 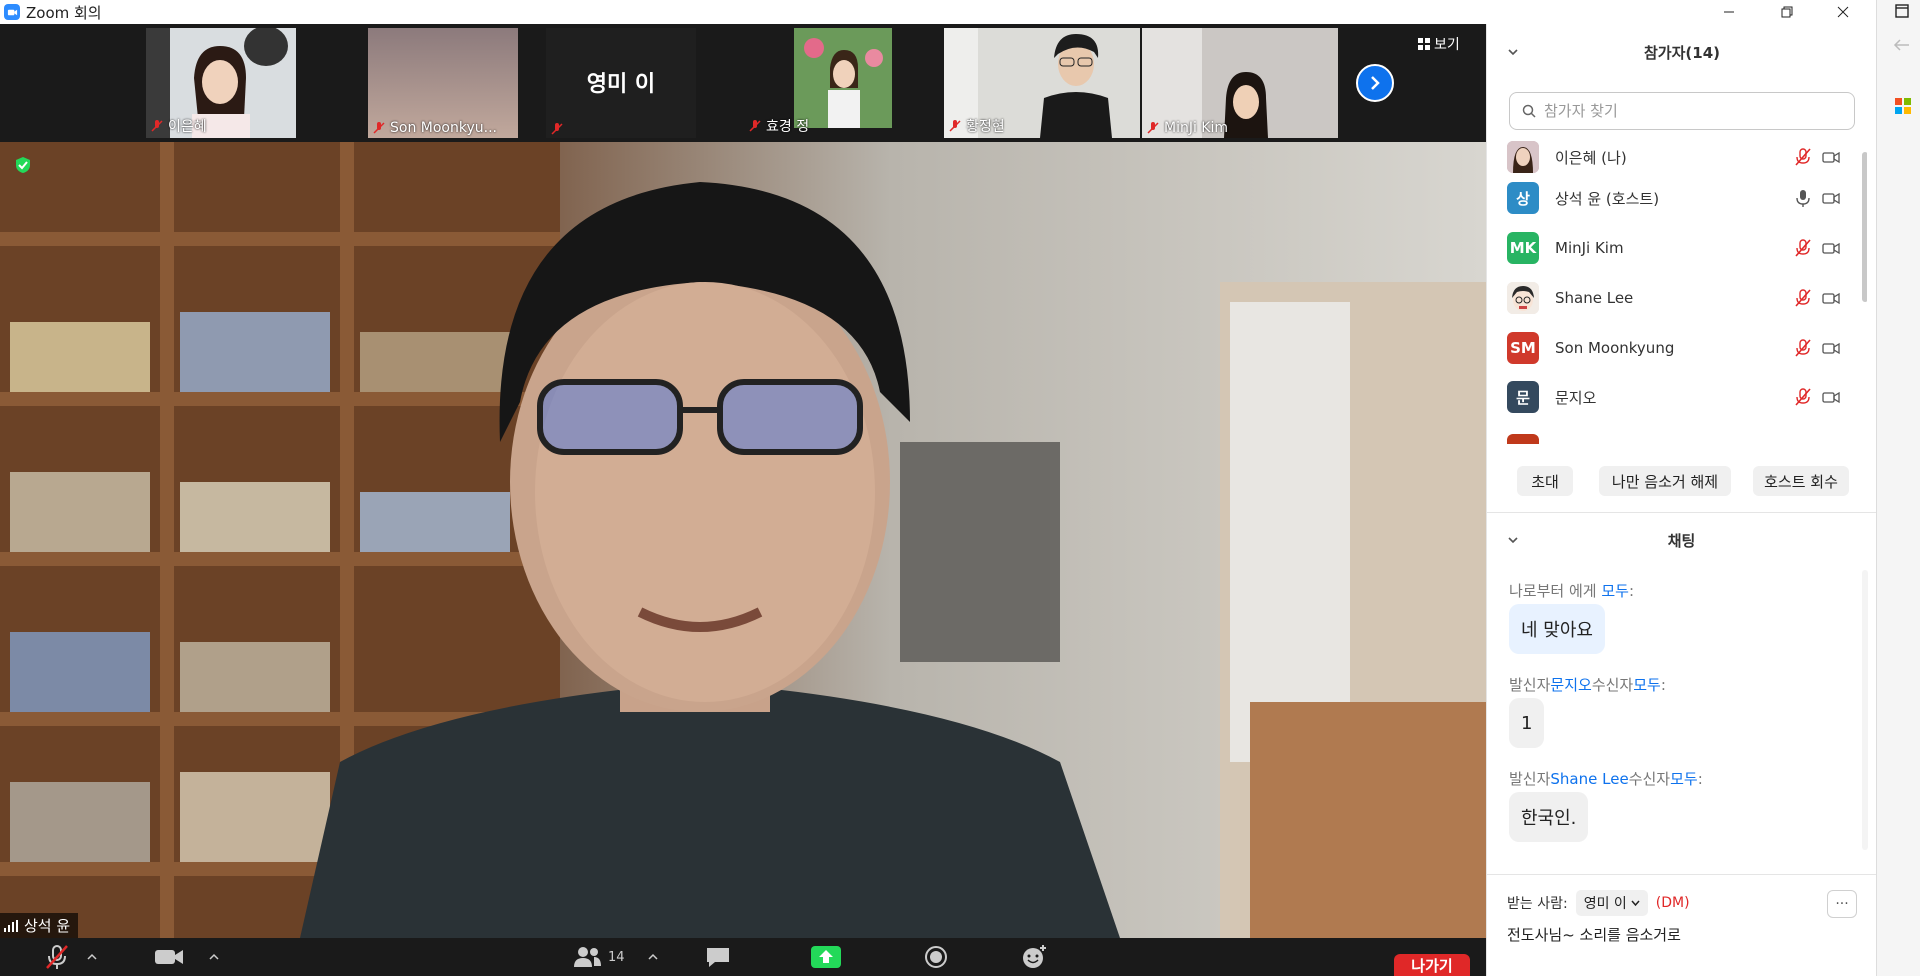 I want to click on chat-scrollbar, so click(x=1865, y=710).